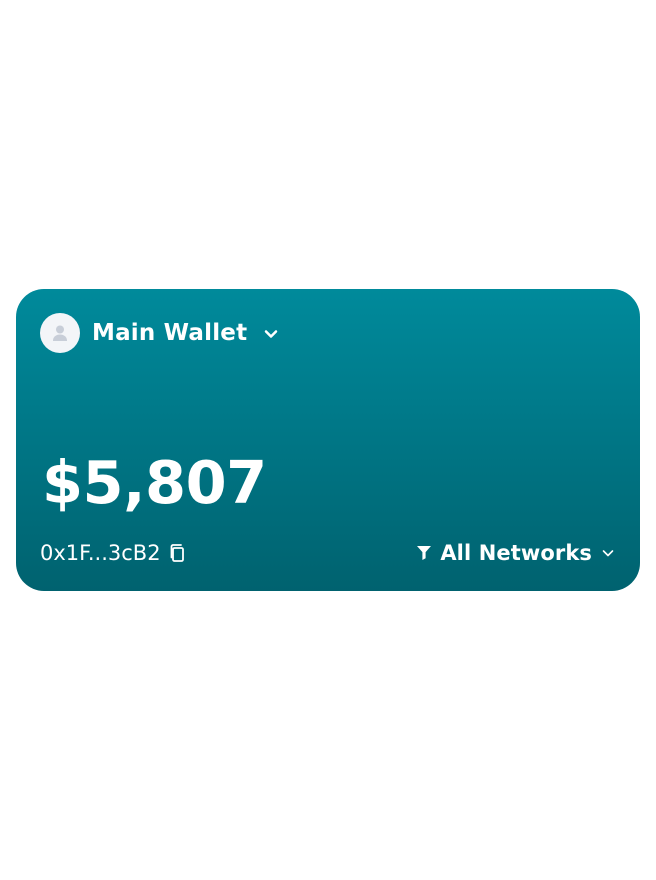 Image resolution: width=656 pixels, height=880 pixels. Describe the element at coordinates (328, 553) in the screenshot. I see `wallet-footer: 0x1F...3cB2 All Networks` at that location.